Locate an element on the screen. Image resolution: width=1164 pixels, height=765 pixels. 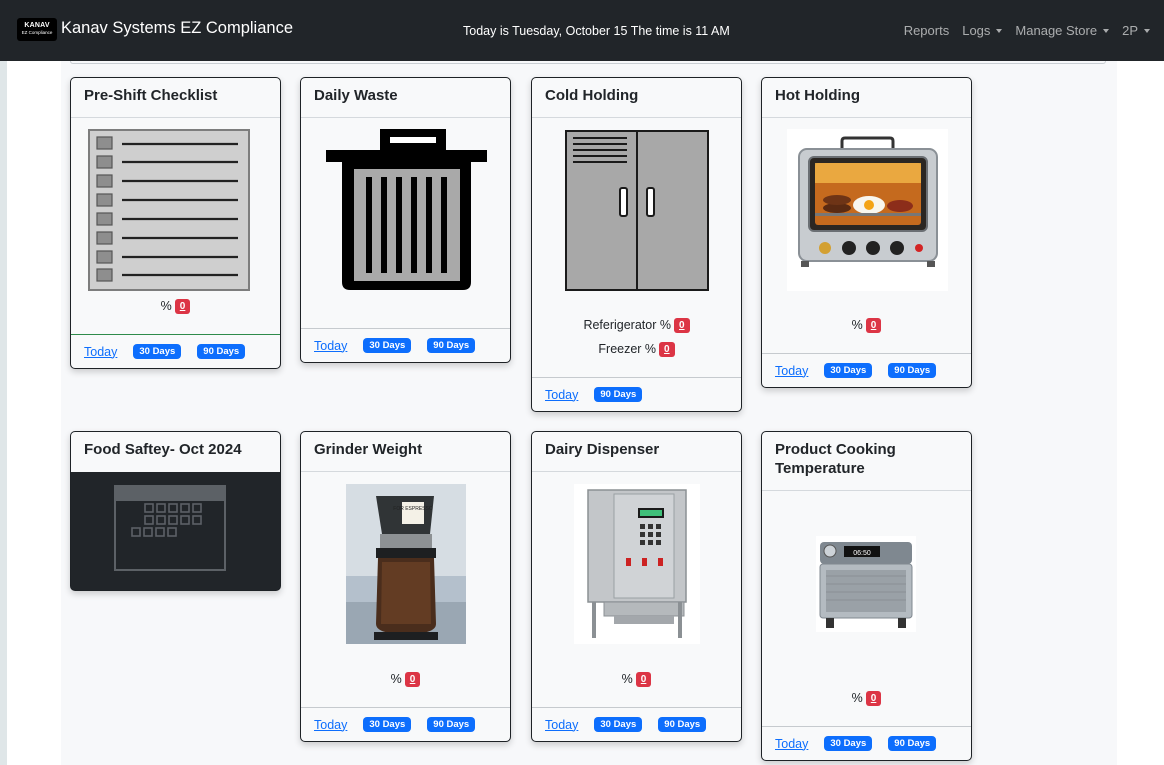
calendar-icon is located at coordinates (170, 528).